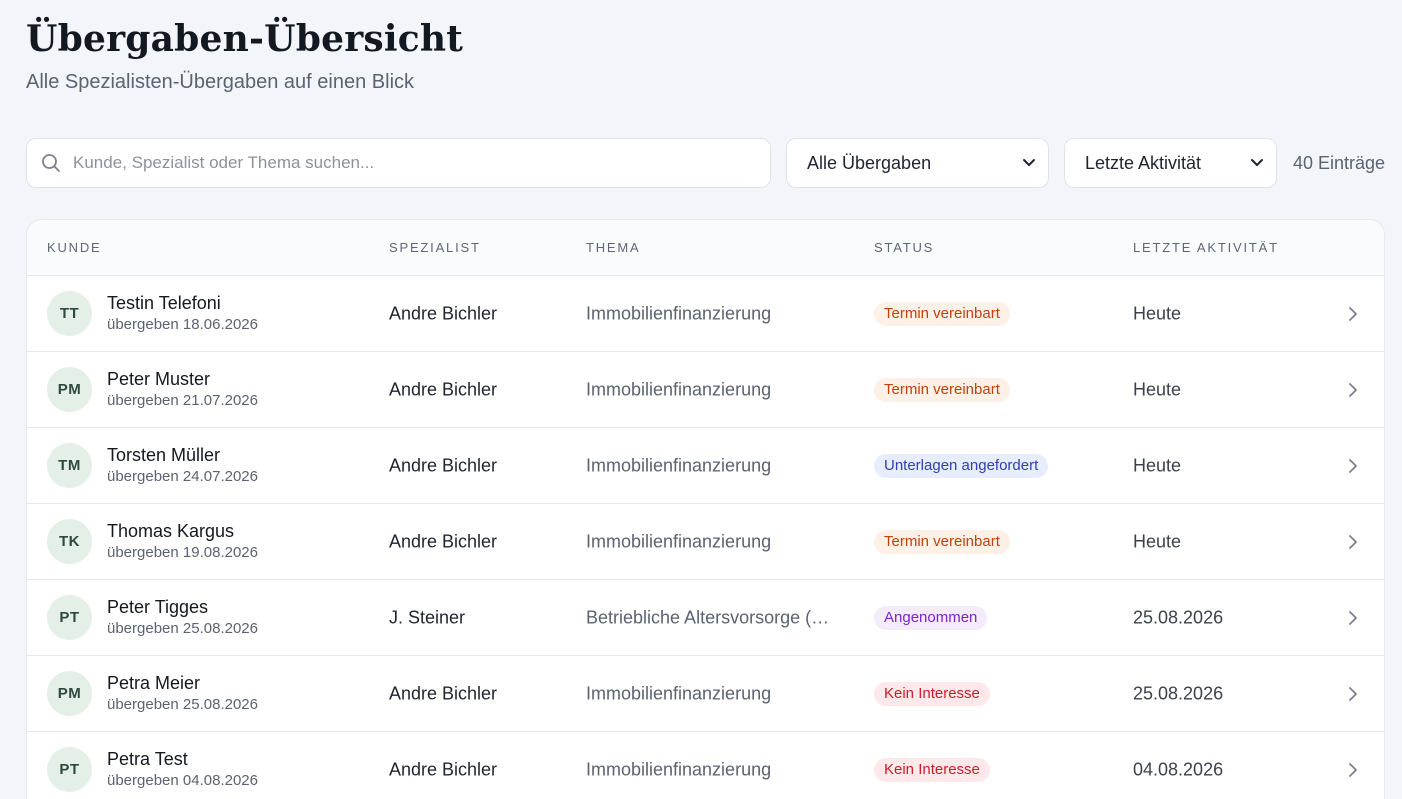 This screenshot has height=799, width=1402. I want to click on customer-cell: PM Petra Meier übergeben 25.08.2026, so click(152, 693).